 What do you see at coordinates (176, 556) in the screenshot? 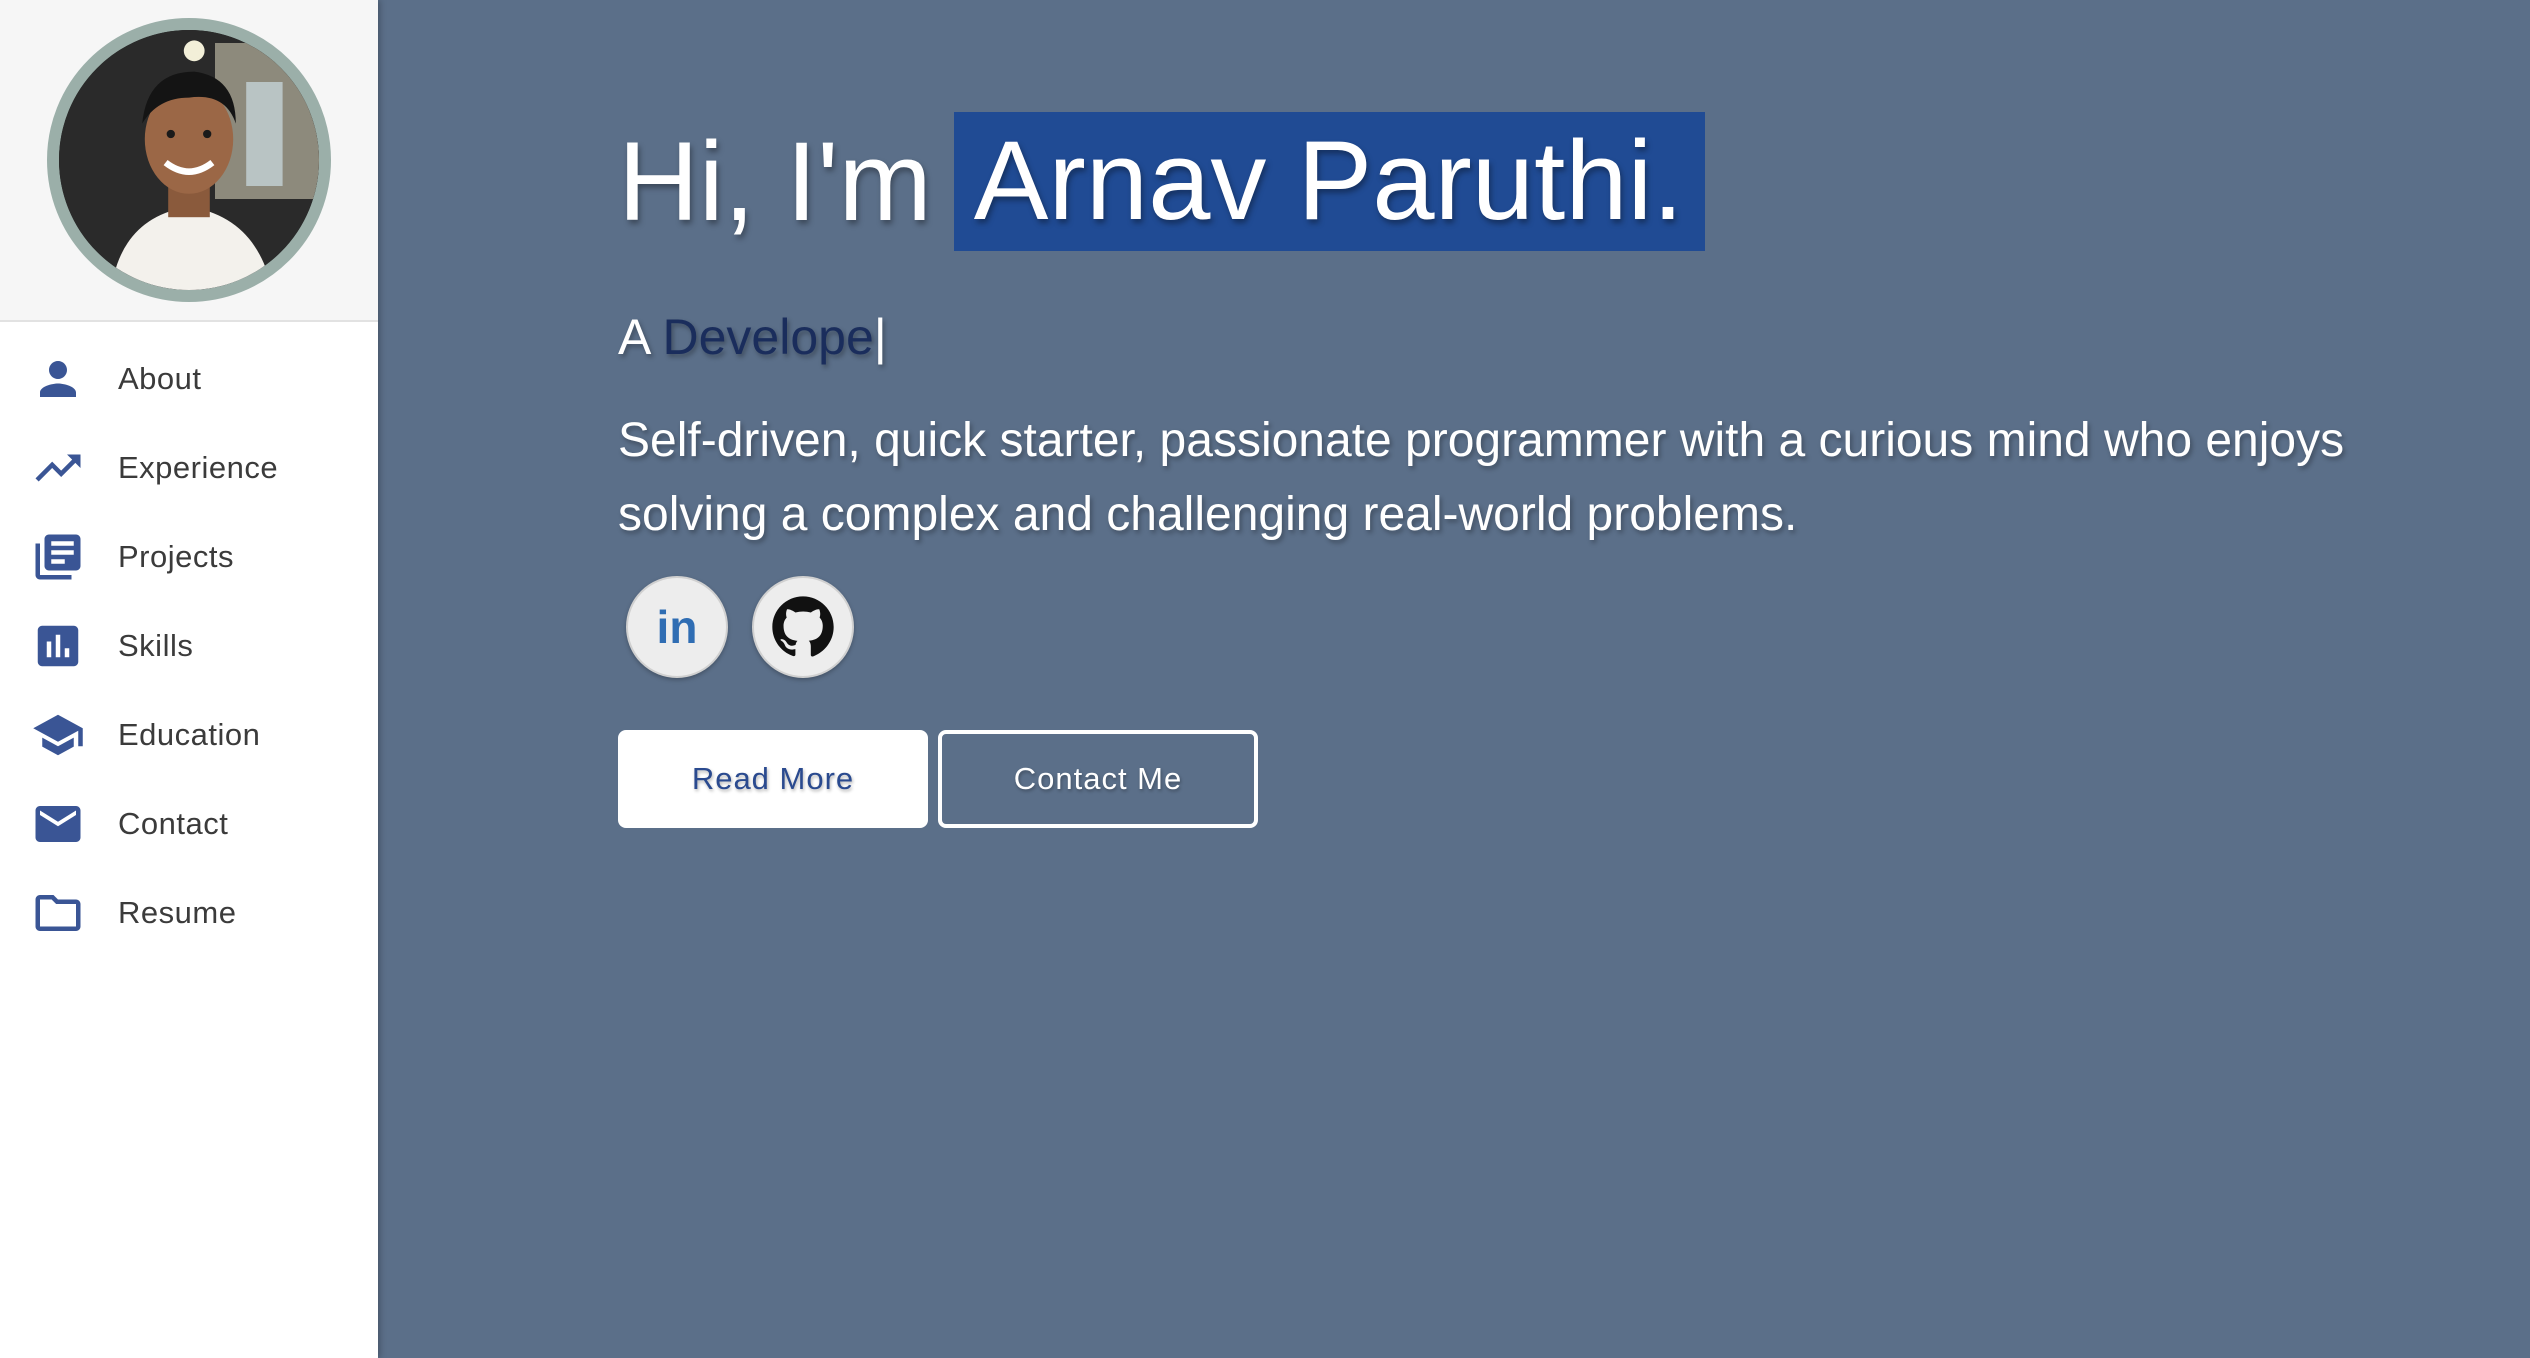
I see `nav-label-projects: Projects` at bounding box center [176, 556].